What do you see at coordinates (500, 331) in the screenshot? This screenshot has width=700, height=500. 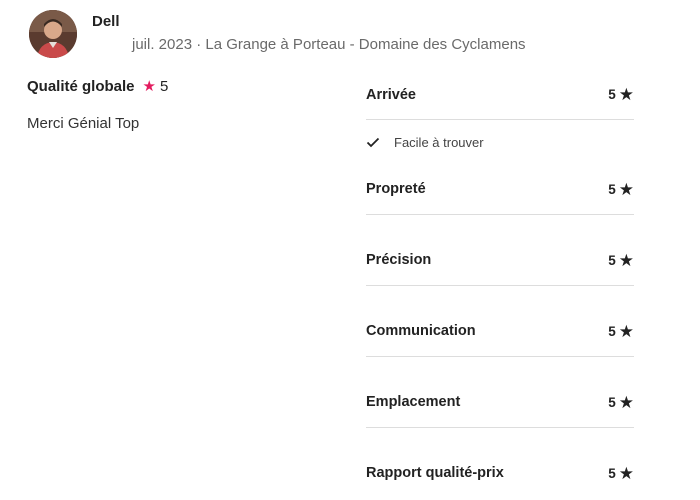 I see `rating-row-communication: Communication 5 ★` at bounding box center [500, 331].